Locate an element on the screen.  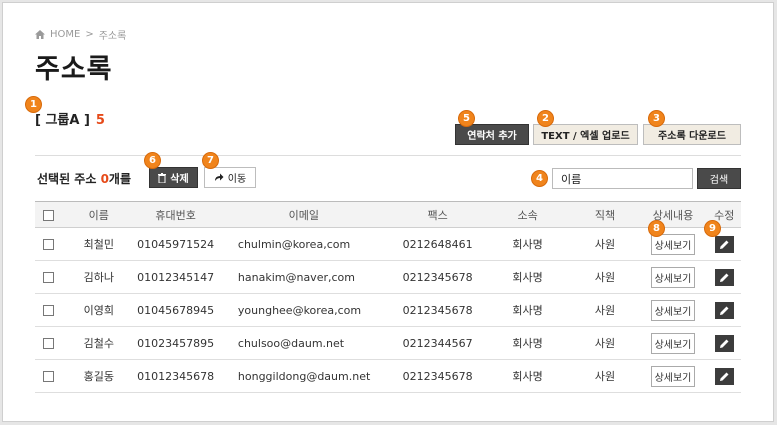
callout-badge-7: 7 is located at coordinates (210, 160).